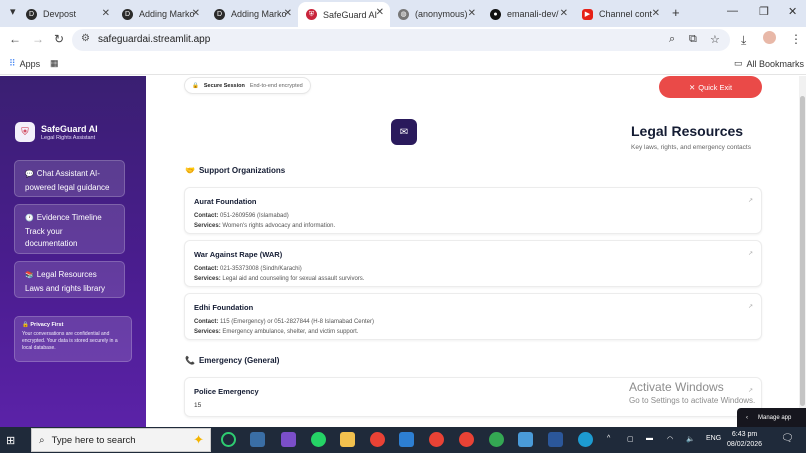  I want to click on org-services-value: Women's rights advocacy and information., so click(279, 225).